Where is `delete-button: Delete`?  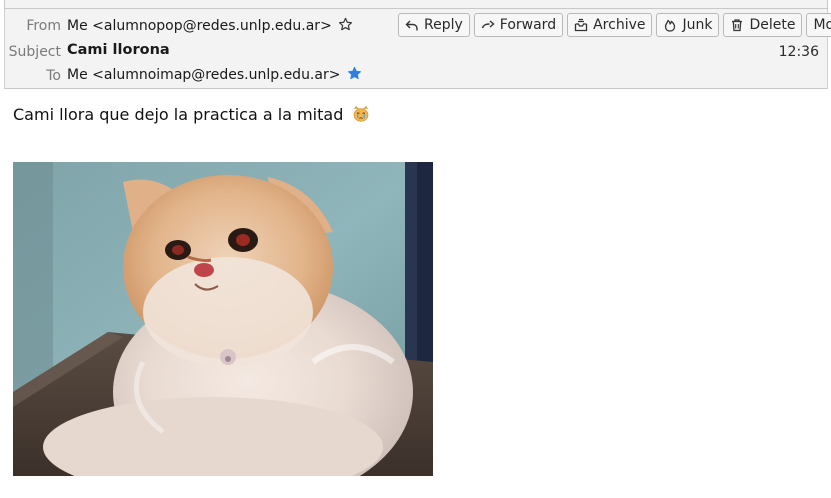 delete-button: Delete is located at coordinates (763, 25).